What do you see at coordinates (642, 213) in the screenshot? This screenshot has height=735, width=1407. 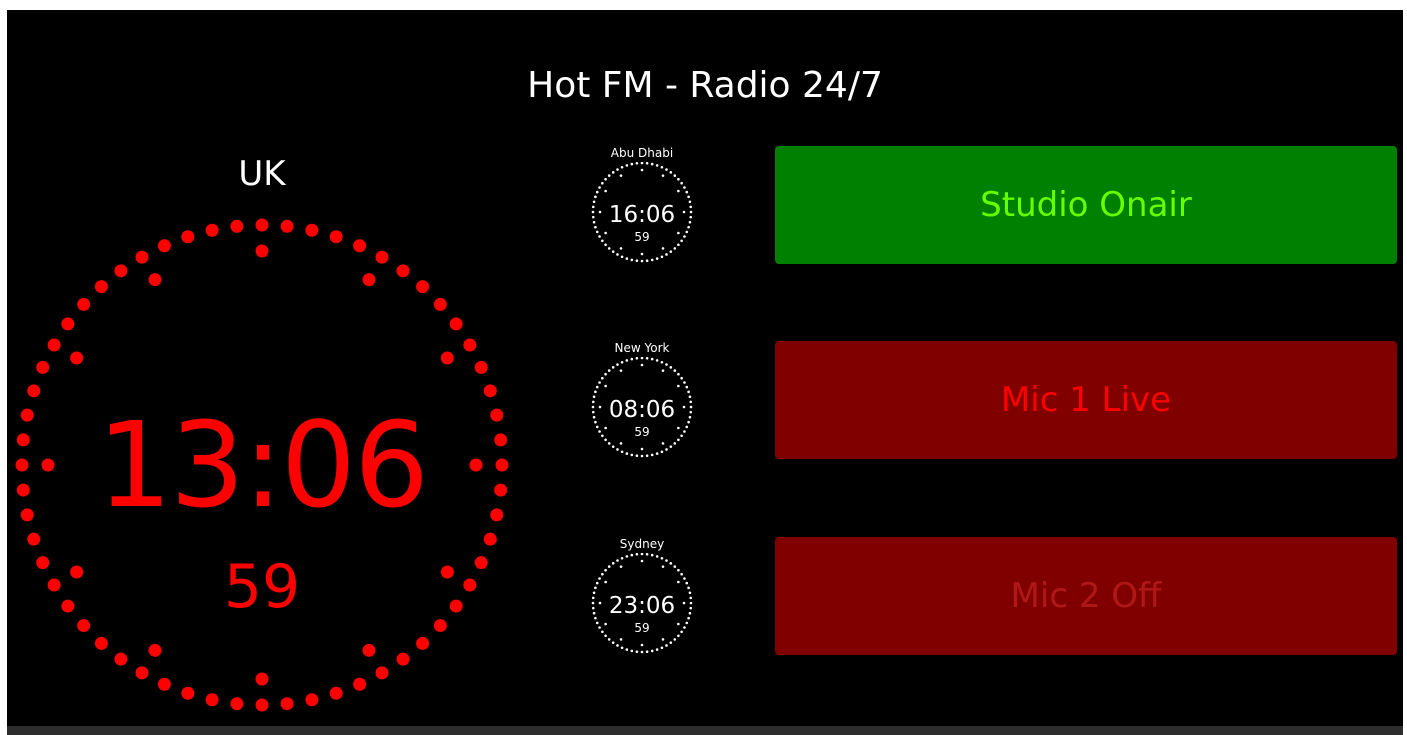 I see `world-clock-abu-dhabi: Abu Dhabi 16:06 59` at bounding box center [642, 213].